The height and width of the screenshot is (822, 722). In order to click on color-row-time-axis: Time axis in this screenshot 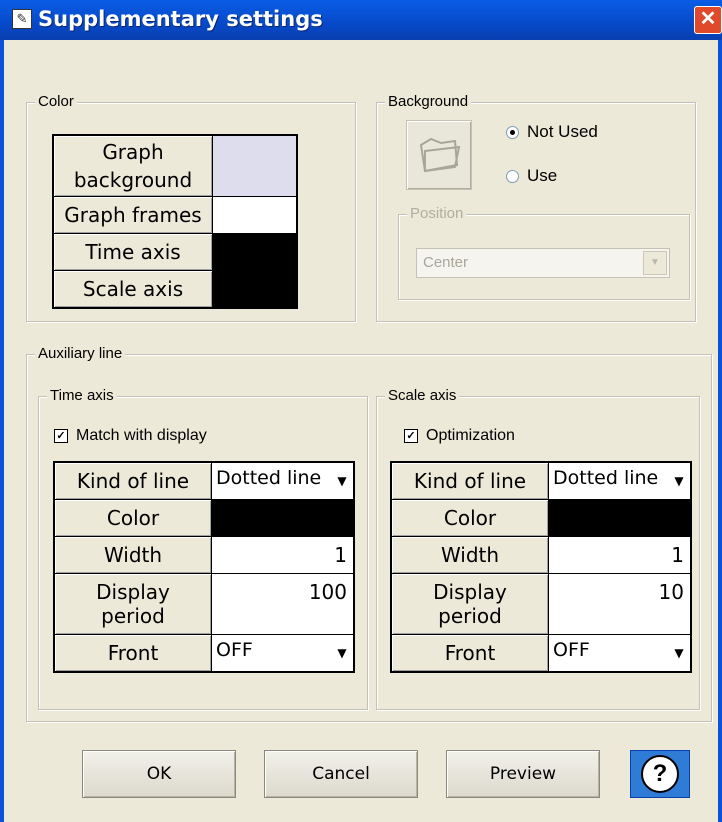, I will do `click(175, 252)`.